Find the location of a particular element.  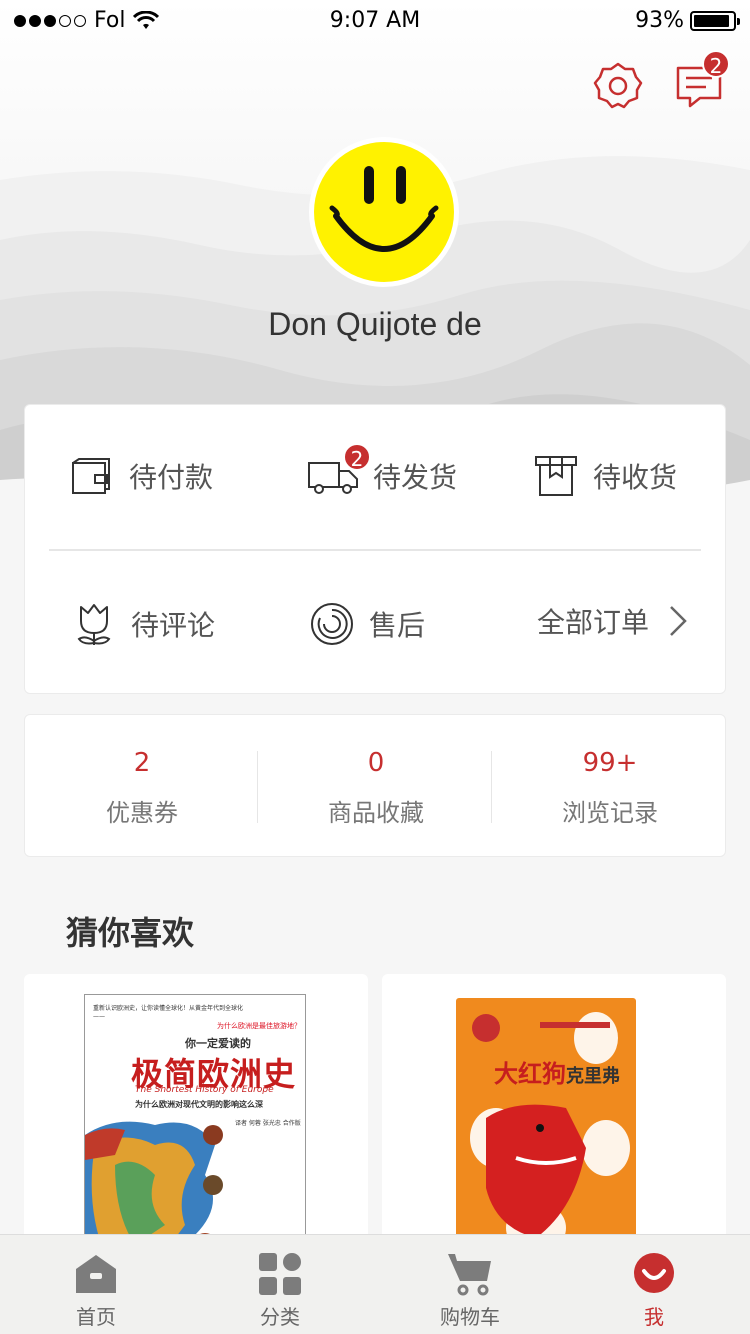

clifford-illustration is located at coordinates (550, 1133).